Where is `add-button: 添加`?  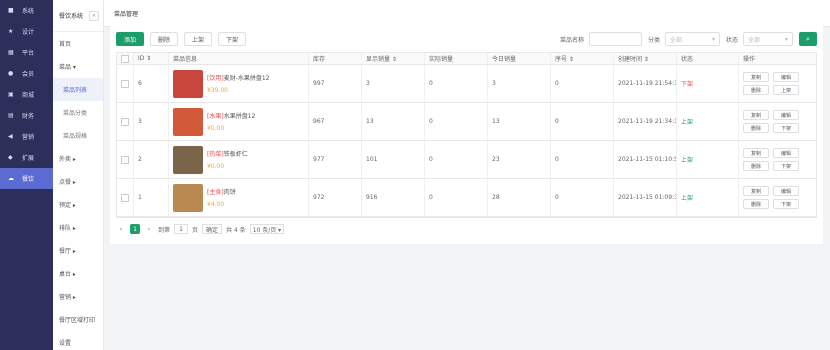 add-button: 添加 is located at coordinates (130, 39).